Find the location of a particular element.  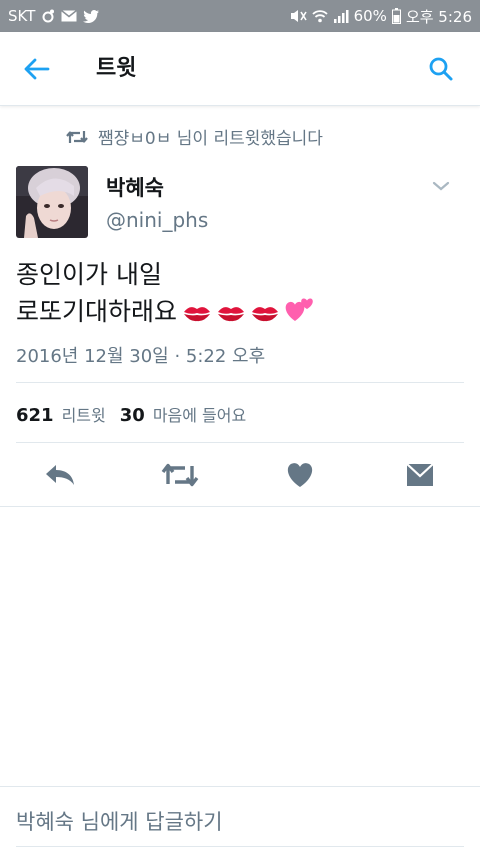

reply-input: 박혜숙 님에게 답글하기 is located at coordinates (240, 822).